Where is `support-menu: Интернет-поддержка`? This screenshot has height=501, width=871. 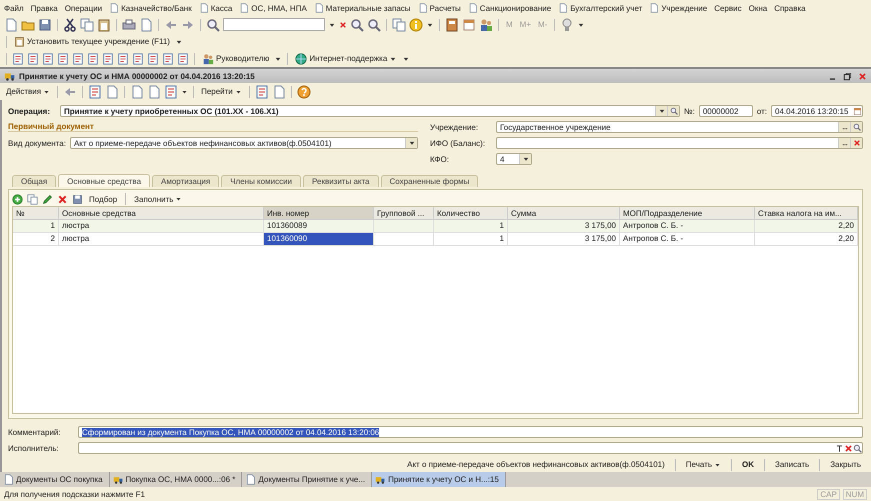 support-menu: Интернет-поддержка is located at coordinates (346, 59).